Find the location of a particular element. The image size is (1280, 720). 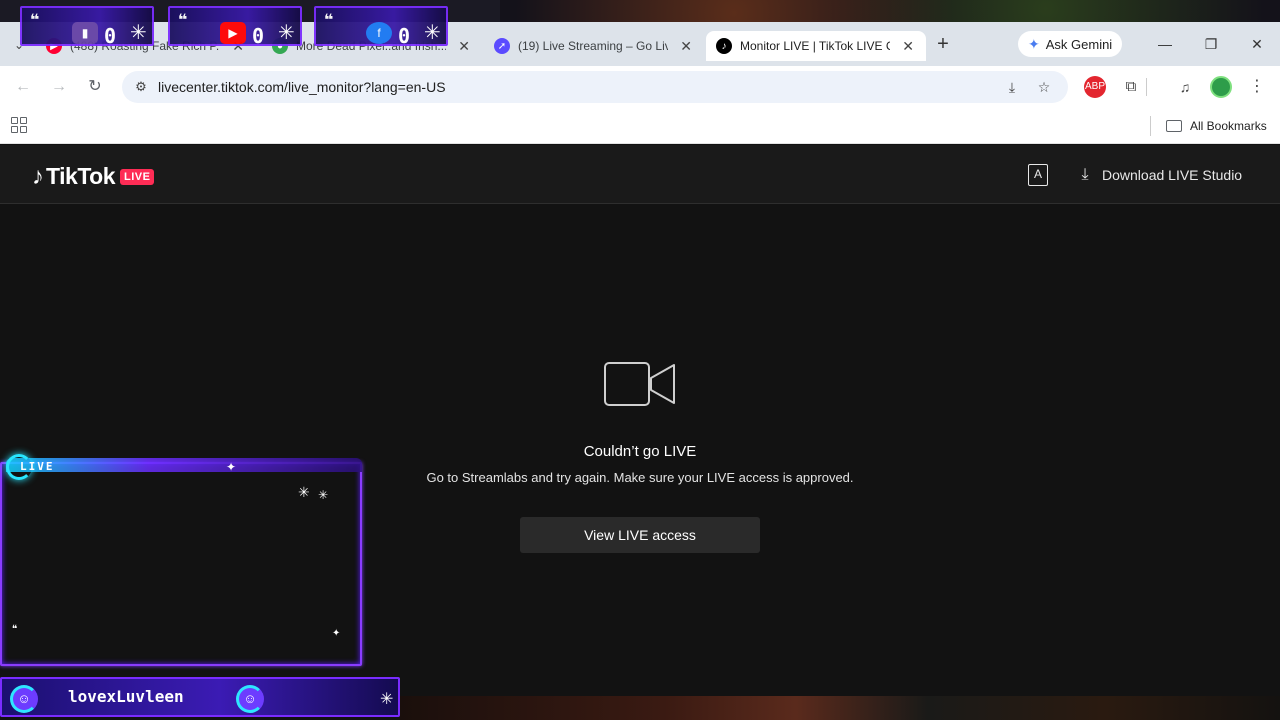

tab-title: Monitor LIVE | TikTok LIVE Center is located at coordinates (815, 46).